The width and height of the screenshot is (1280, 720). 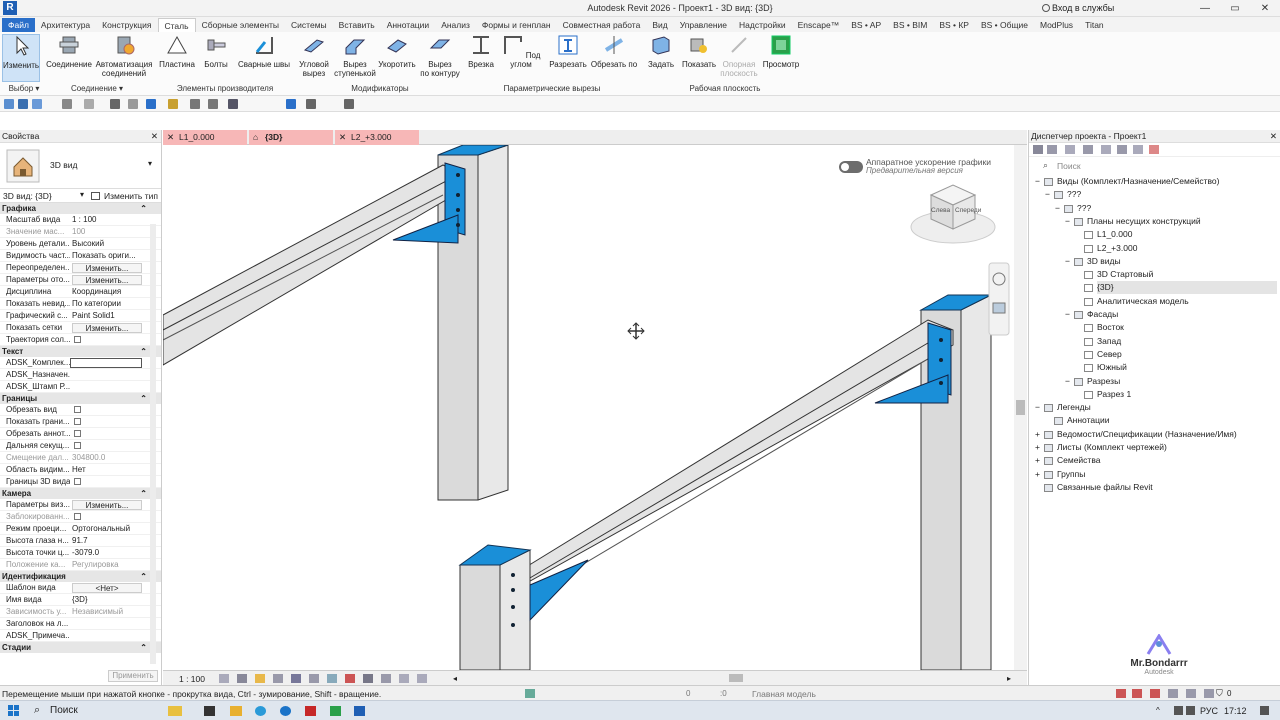 What do you see at coordinates (278, 678) in the screenshot?
I see `shadows-icon` at bounding box center [278, 678].